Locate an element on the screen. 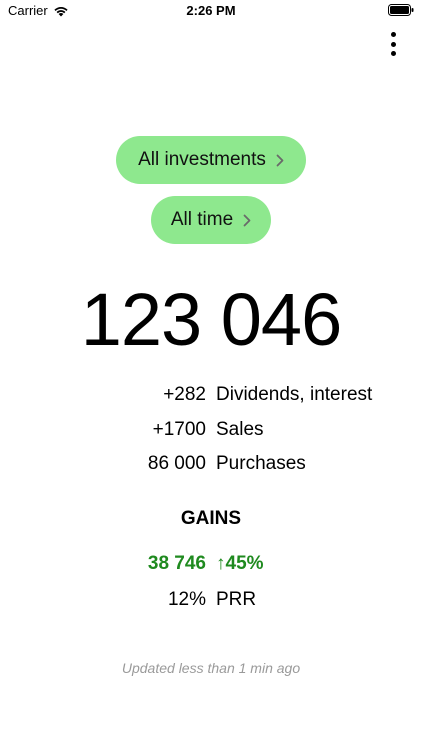  dividends-value: +282 is located at coordinates (184, 394).